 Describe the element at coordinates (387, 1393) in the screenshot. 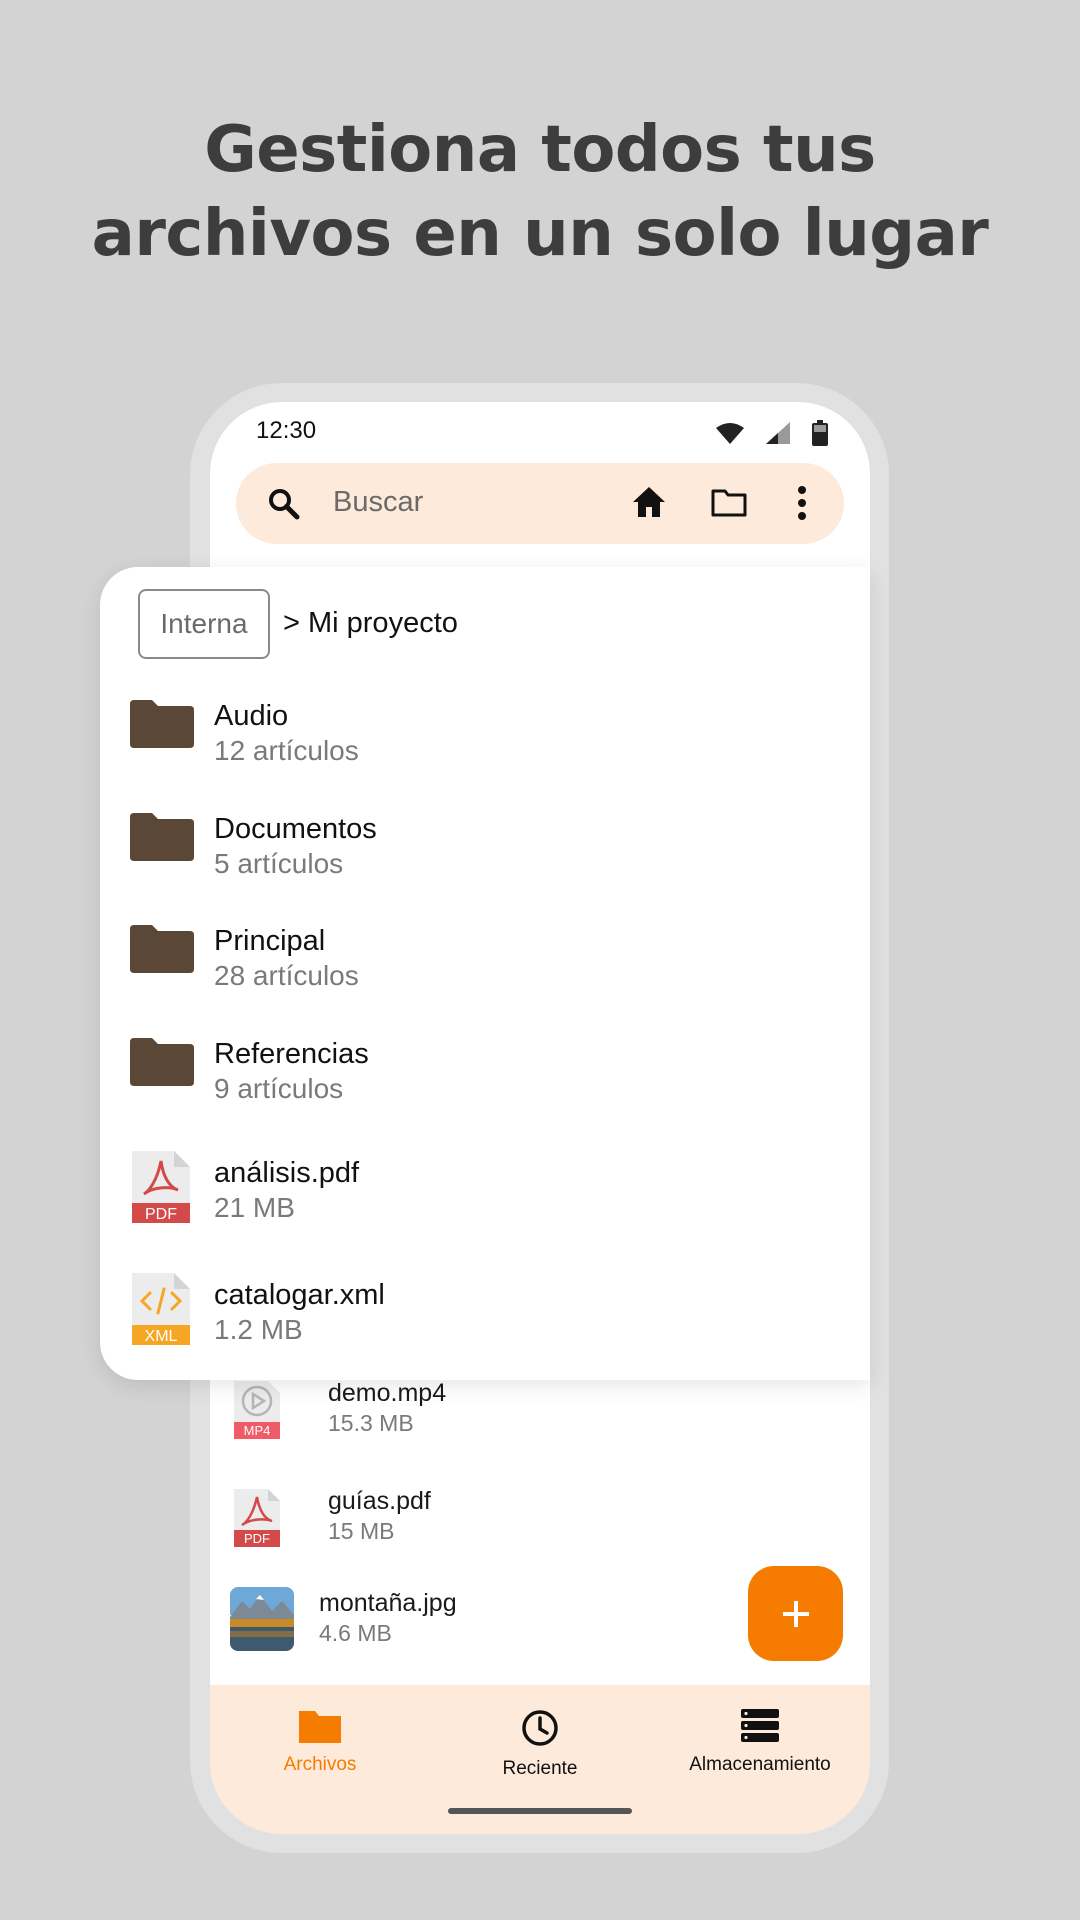

I see `file-name: demo.mp4` at that location.